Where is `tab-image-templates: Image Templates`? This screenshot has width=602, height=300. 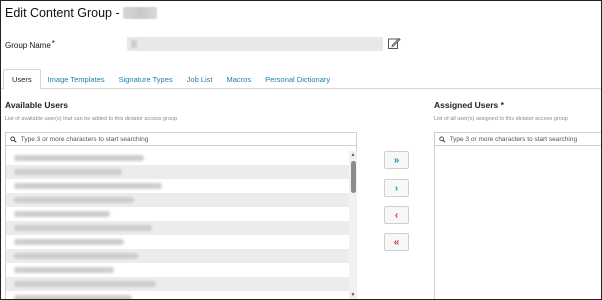
tab-image-templates: Image Templates is located at coordinates (76, 79).